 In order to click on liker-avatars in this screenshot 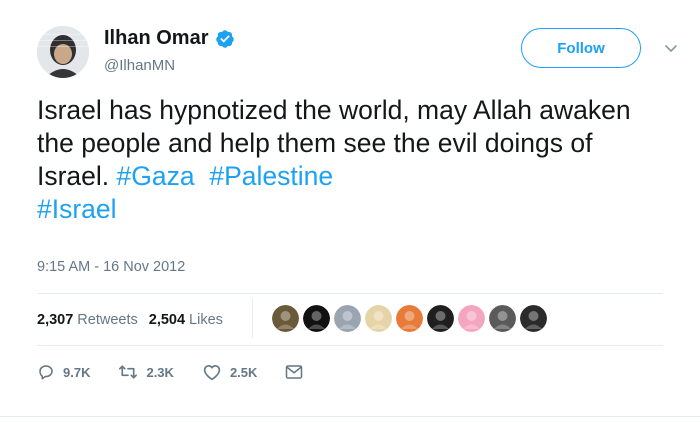, I will do `click(409, 318)`.